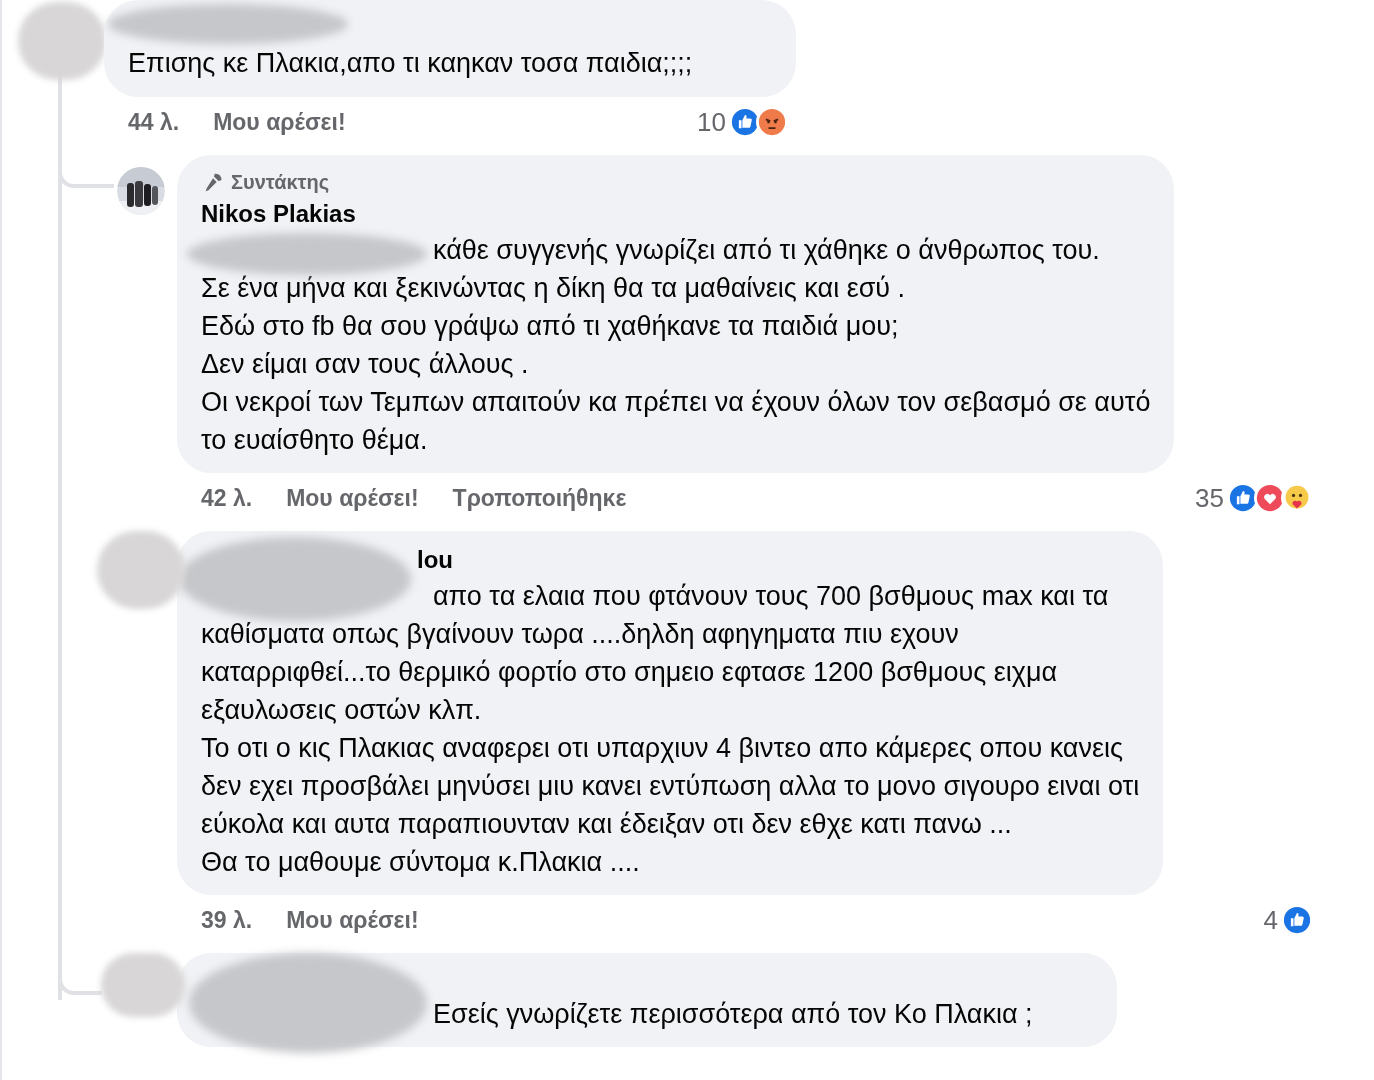 The height and width of the screenshot is (1080, 1374). Describe the element at coordinates (314, 440) in the screenshot. I see `comment-text: το ευαίσθητο θέμα.` at that location.